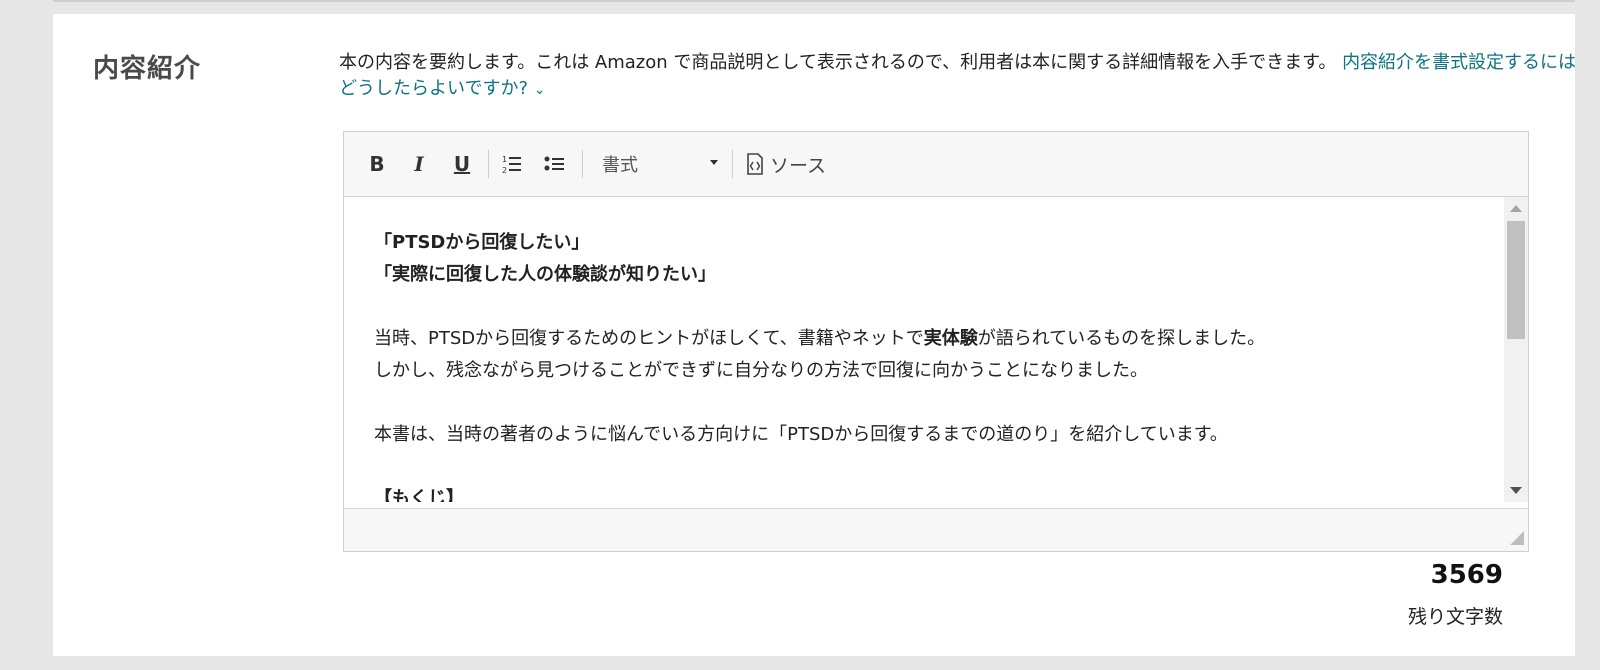  I want to click on content-line: 【もくじ】, so click(939, 492).